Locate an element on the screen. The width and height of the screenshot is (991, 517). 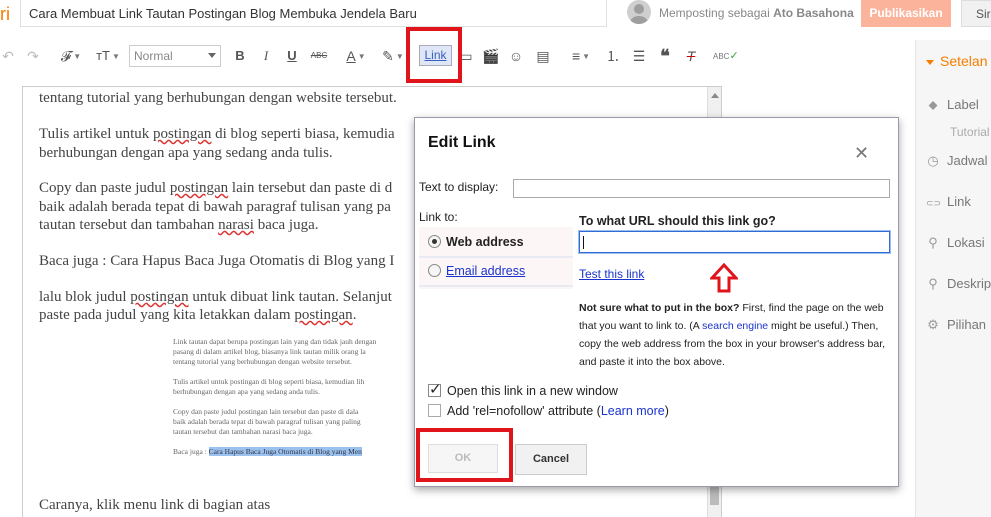
settings-heading-label: Setelan is located at coordinates (964, 61).